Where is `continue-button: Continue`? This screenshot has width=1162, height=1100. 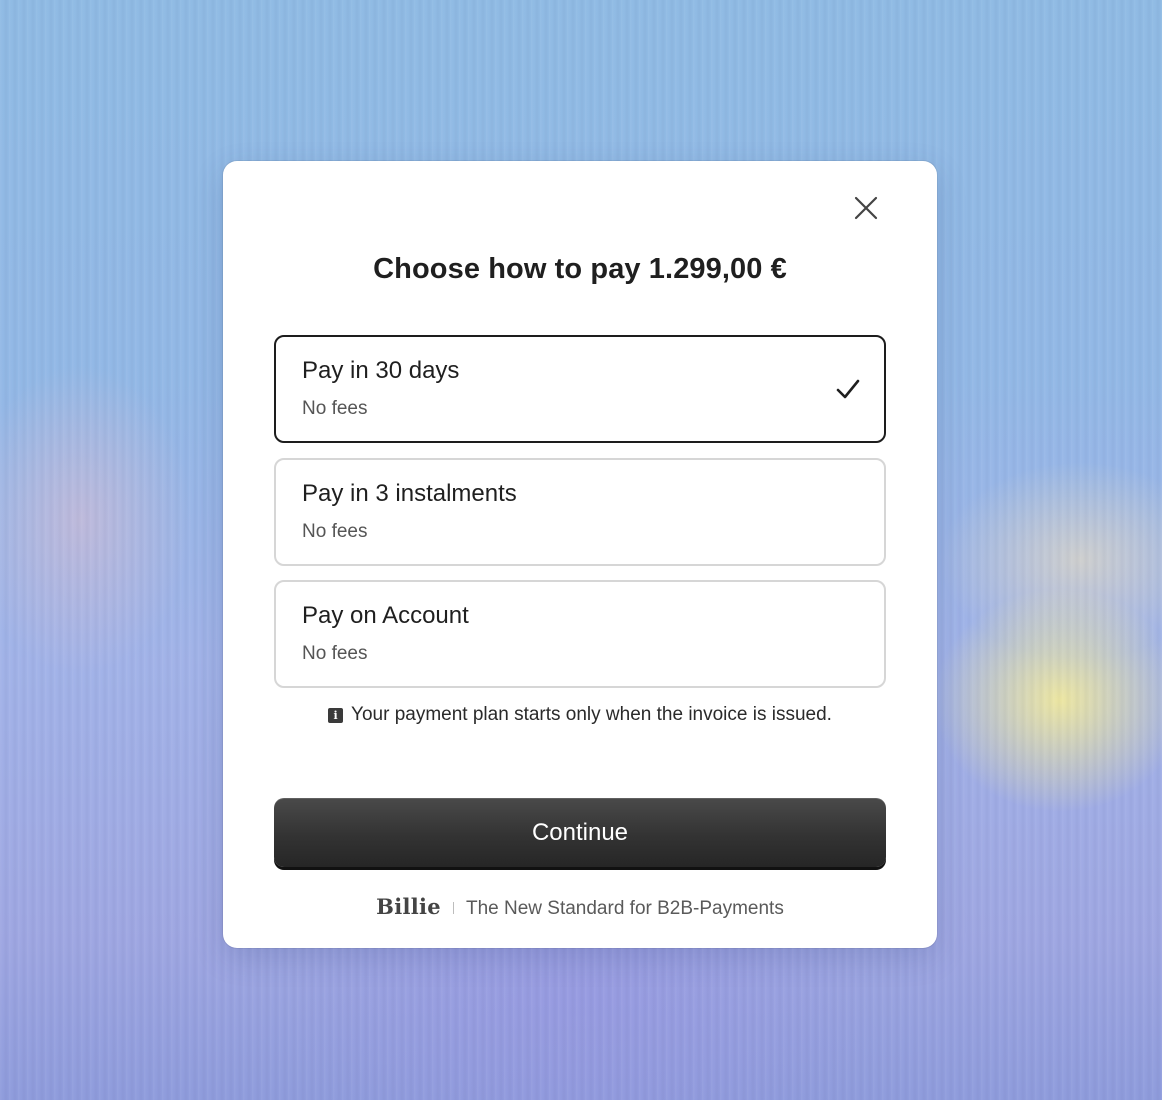 continue-button: Continue is located at coordinates (580, 832).